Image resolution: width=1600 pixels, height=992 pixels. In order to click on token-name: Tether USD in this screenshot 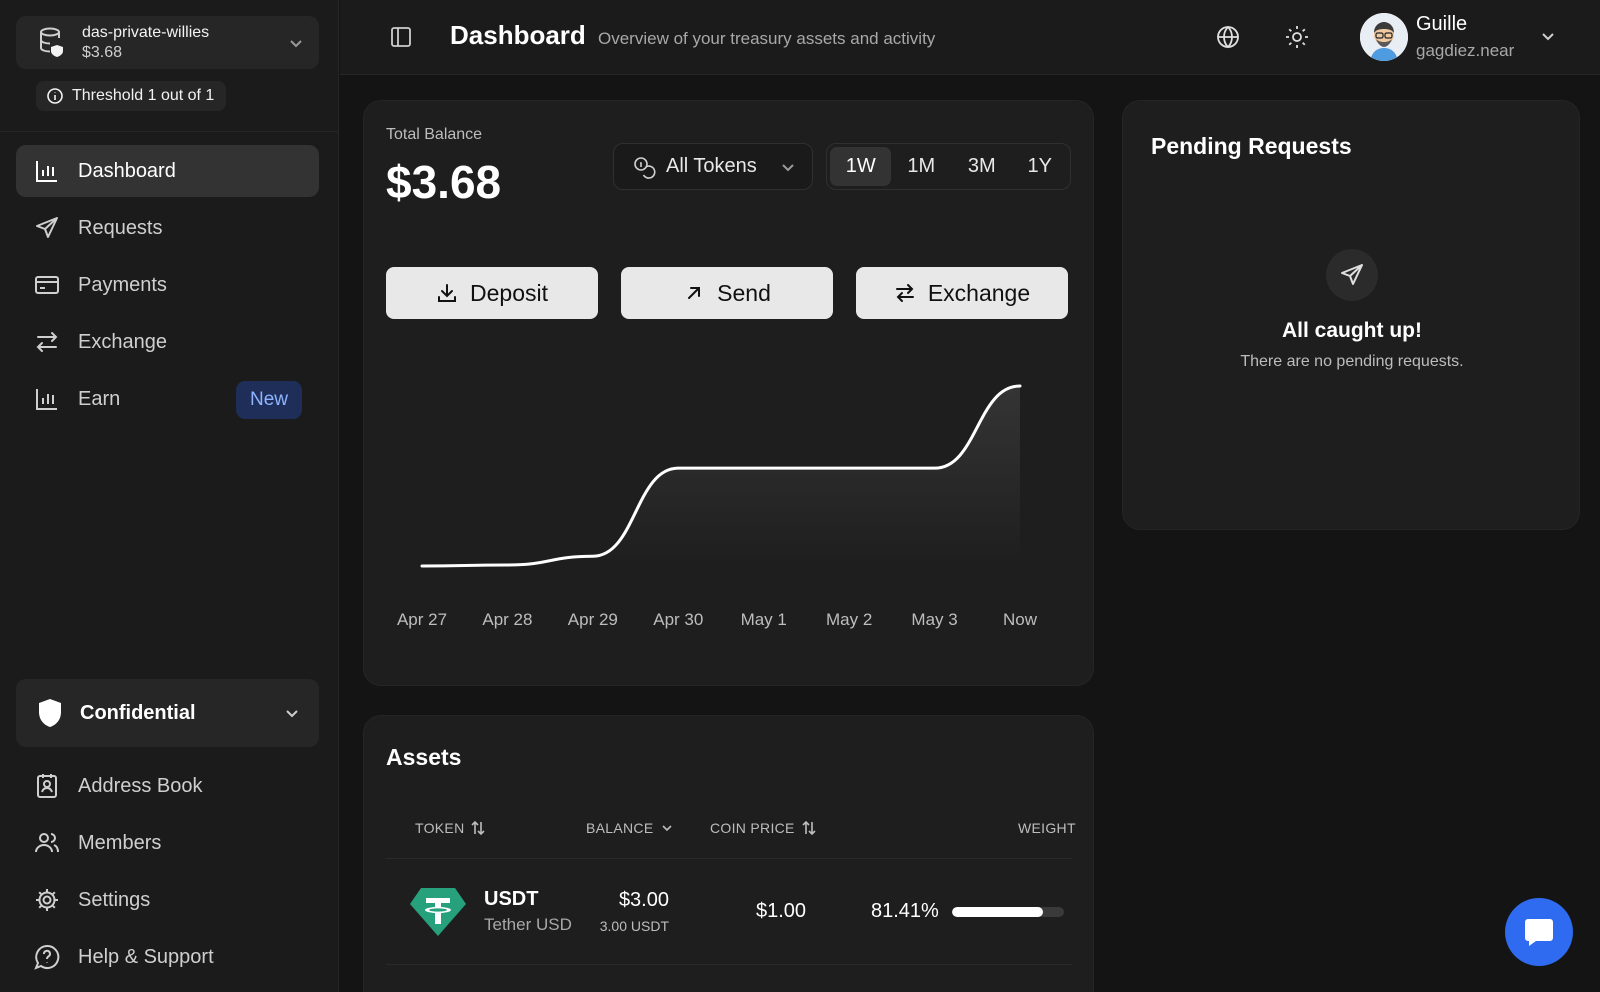, I will do `click(528, 924)`.